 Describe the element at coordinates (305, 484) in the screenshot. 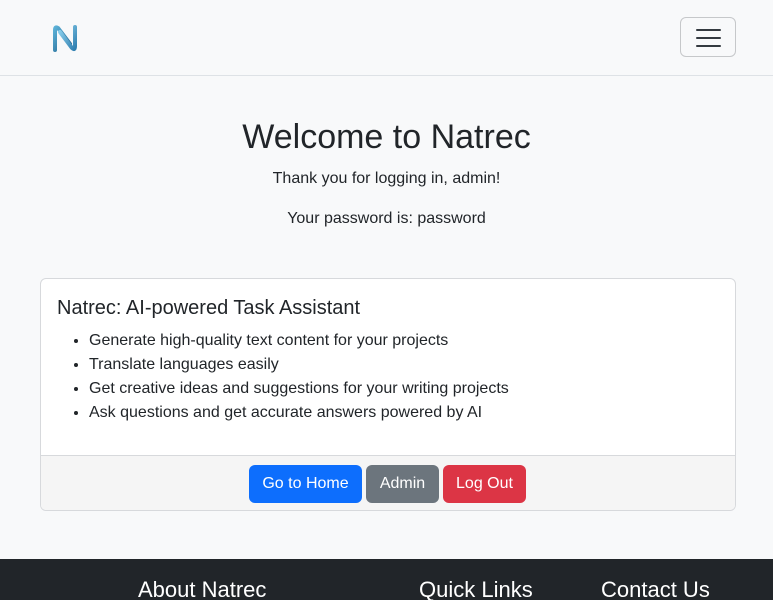

I see `go-to-home-button: Go to Home` at that location.